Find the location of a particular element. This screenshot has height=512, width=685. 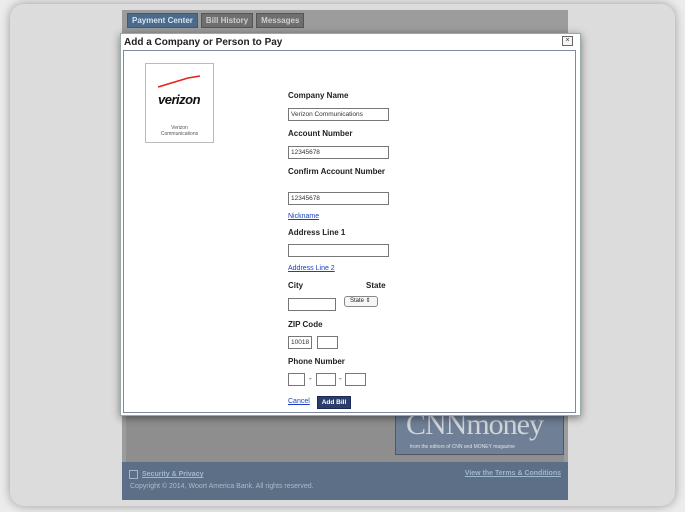

city-input is located at coordinates (312, 304).